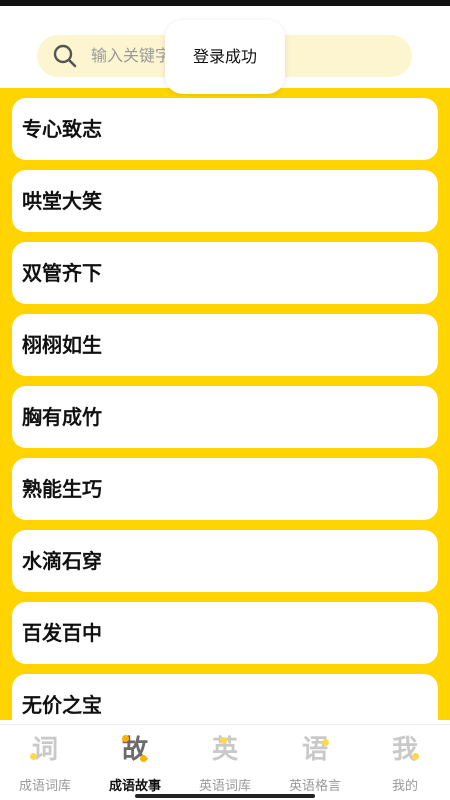  I want to click on list-item-label: 胸有成竹, so click(62, 417).